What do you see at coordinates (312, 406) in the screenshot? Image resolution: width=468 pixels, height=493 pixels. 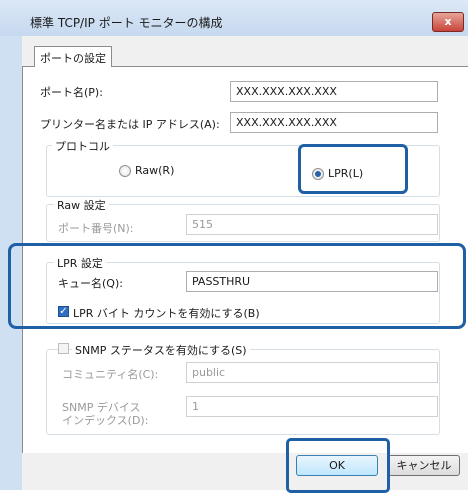 I see `device-index-field: 1` at bounding box center [312, 406].